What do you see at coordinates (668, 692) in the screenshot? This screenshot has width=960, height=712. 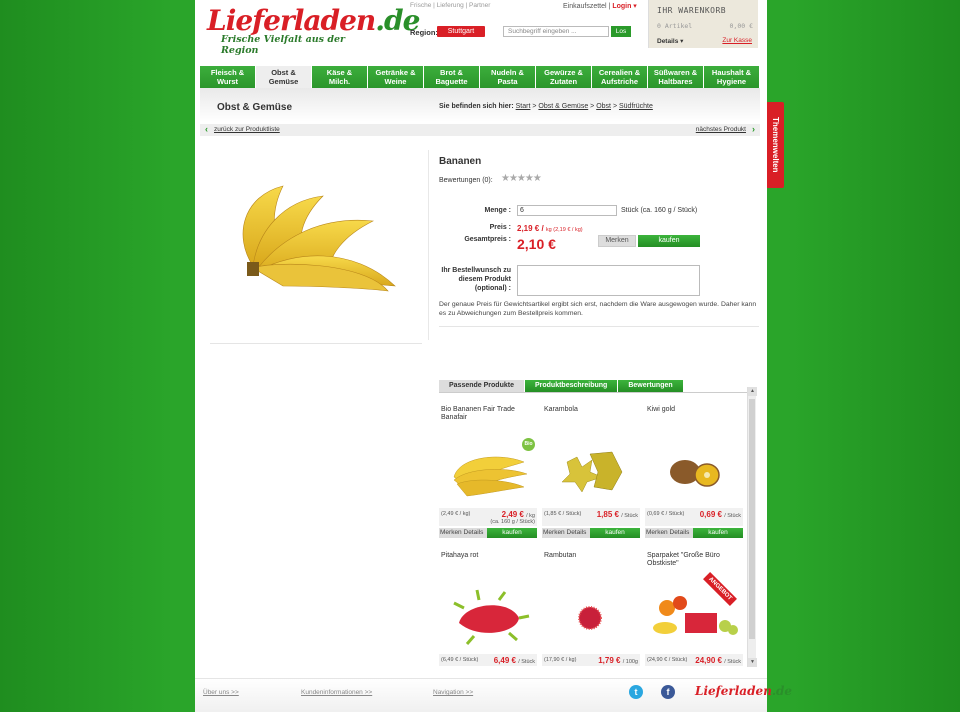 I see `facebook-icon: f` at bounding box center [668, 692].